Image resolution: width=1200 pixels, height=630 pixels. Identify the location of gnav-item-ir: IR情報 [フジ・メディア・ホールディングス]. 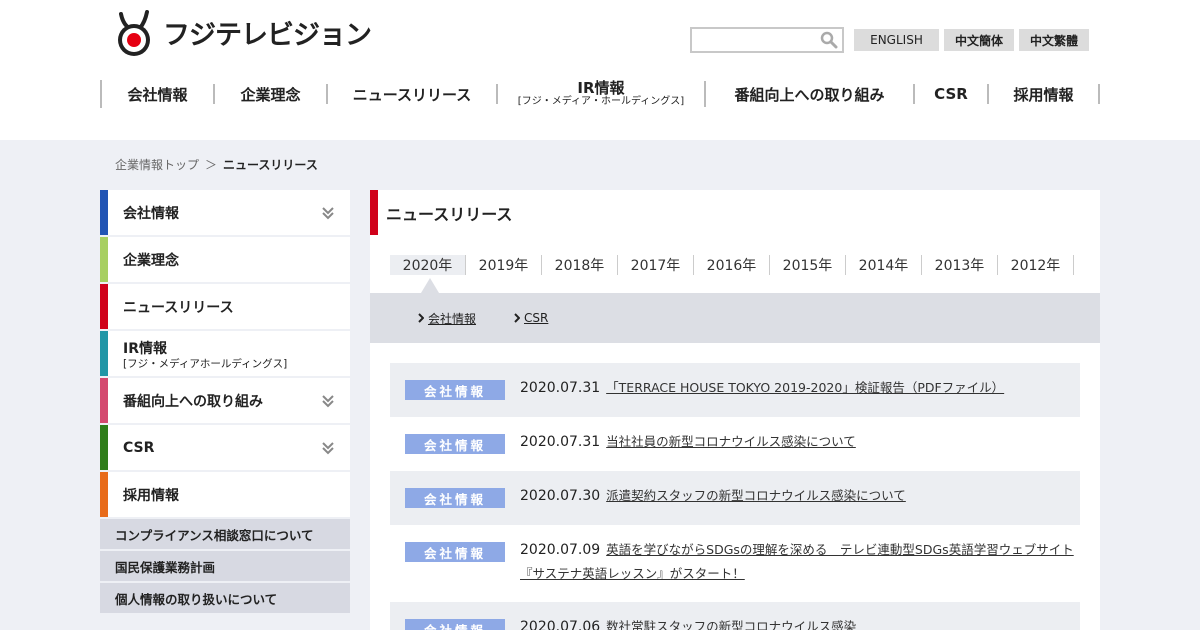
(602, 94).